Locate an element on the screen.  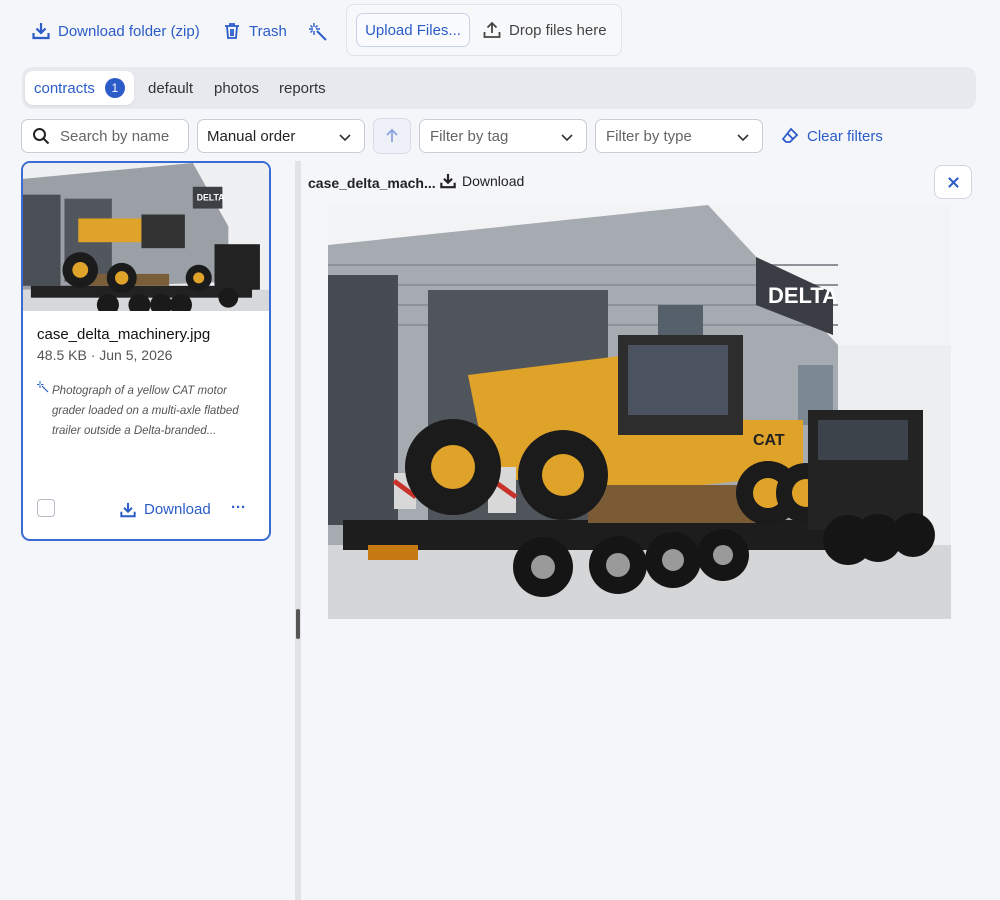
tab-label: photos is located at coordinates (237, 88).